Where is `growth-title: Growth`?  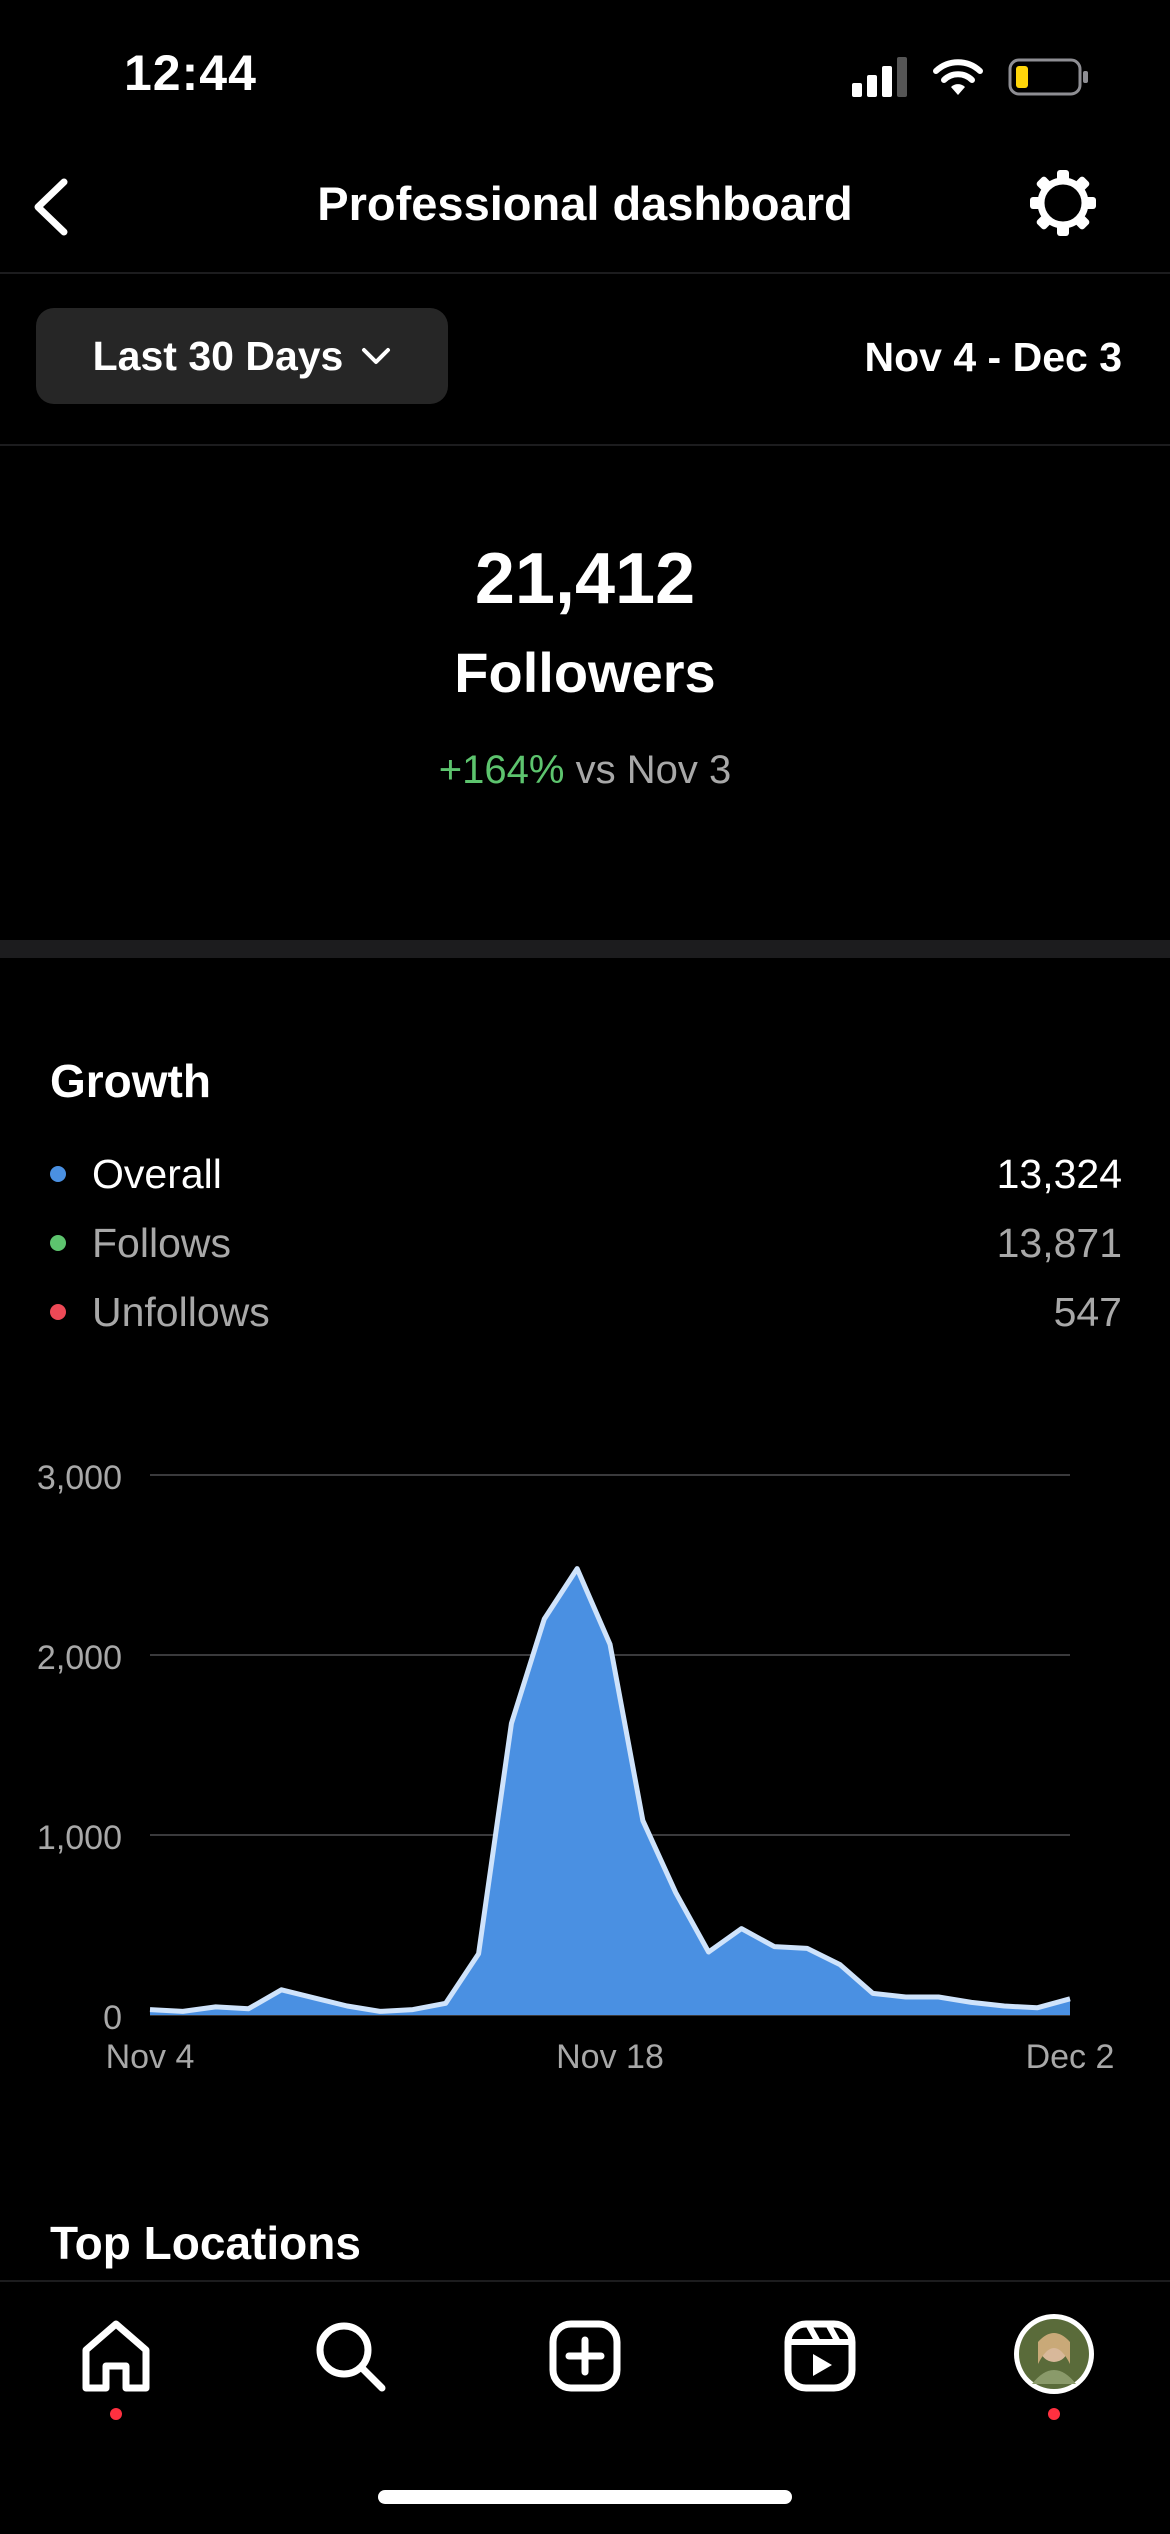 growth-title: Growth is located at coordinates (130, 1081).